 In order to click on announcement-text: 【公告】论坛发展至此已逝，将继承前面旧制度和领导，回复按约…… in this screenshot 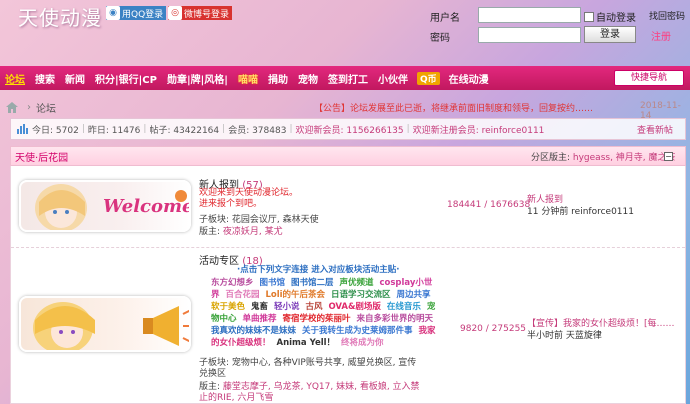, I will do `click(453, 107)`.